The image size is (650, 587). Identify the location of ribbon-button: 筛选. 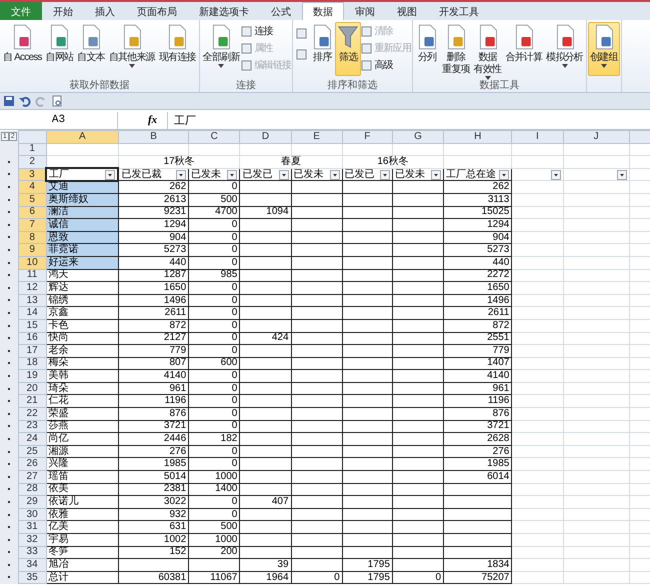
(348, 49).